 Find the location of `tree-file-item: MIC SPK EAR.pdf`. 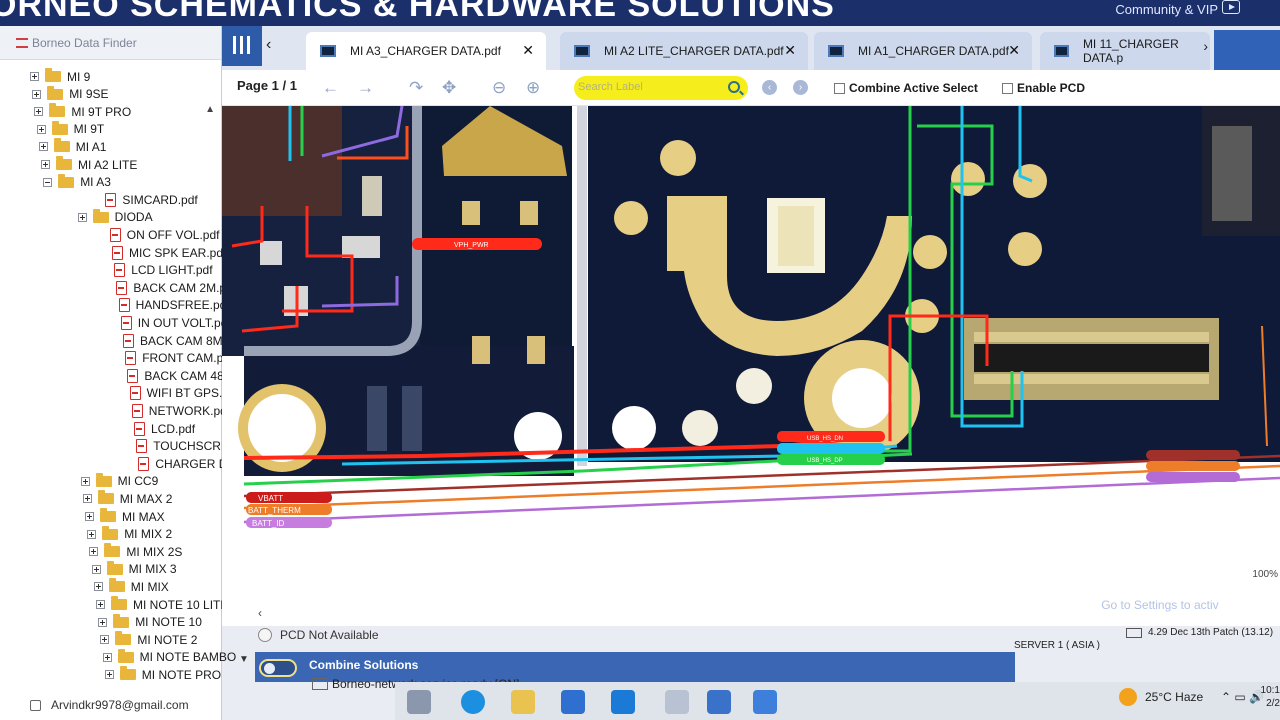

tree-file-item: MIC SPK EAR.pdf is located at coordinates (169, 252).